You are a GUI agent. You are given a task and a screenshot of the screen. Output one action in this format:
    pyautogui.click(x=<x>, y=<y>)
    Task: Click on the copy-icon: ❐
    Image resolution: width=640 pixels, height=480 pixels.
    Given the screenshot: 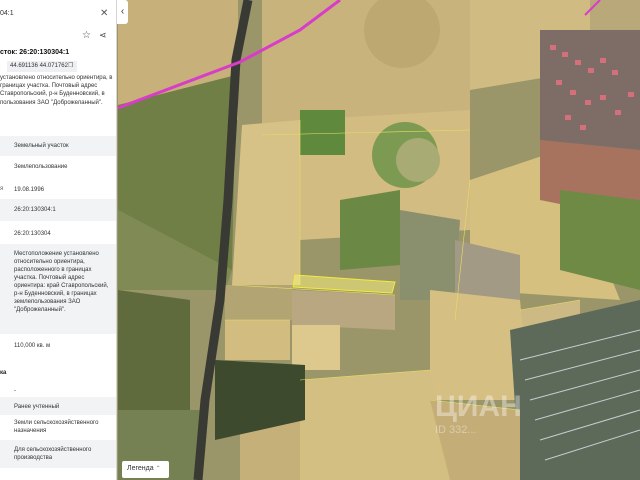 What is the action you would take?
    pyautogui.click(x=70, y=65)
    